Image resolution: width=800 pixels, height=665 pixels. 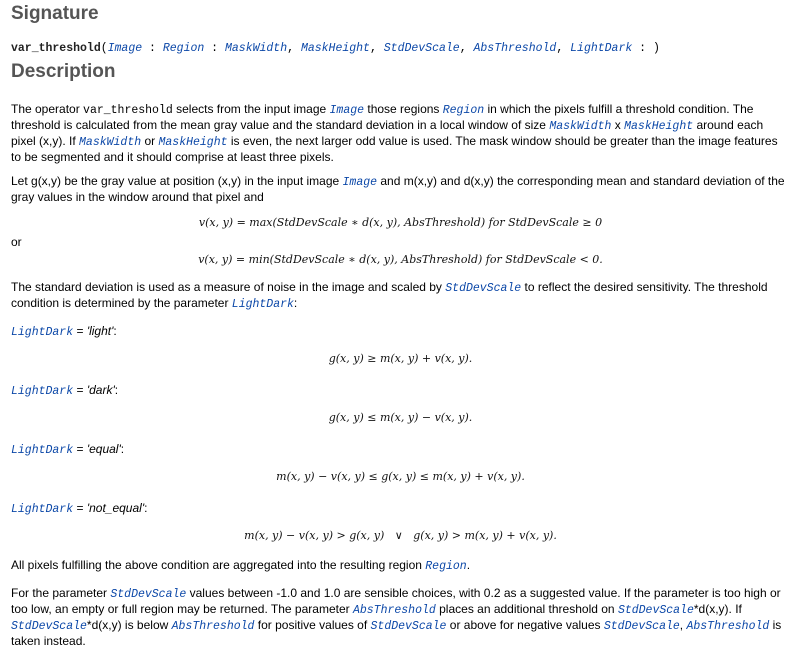 What do you see at coordinates (63, 71) in the screenshot?
I see `description-heading: Description` at bounding box center [63, 71].